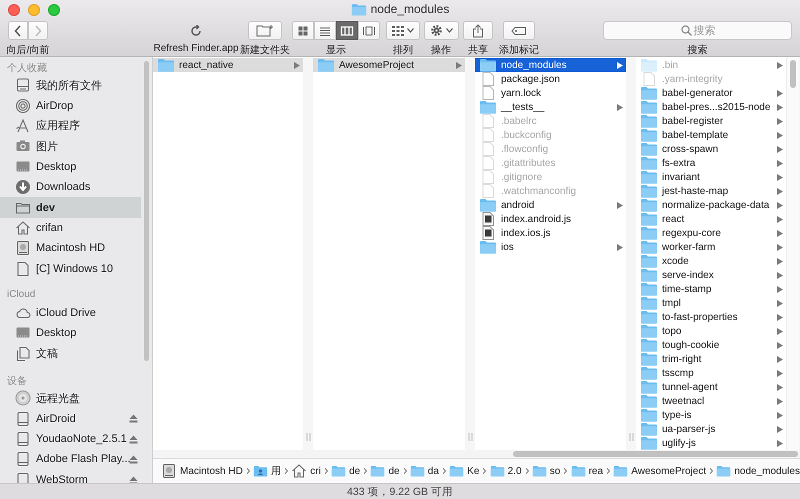 This screenshot has height=499, width=800. What do you see at coordinates (550, 219) in the screenshot?
I see `file-row: index.android.js` at bounding box center [550, 219].